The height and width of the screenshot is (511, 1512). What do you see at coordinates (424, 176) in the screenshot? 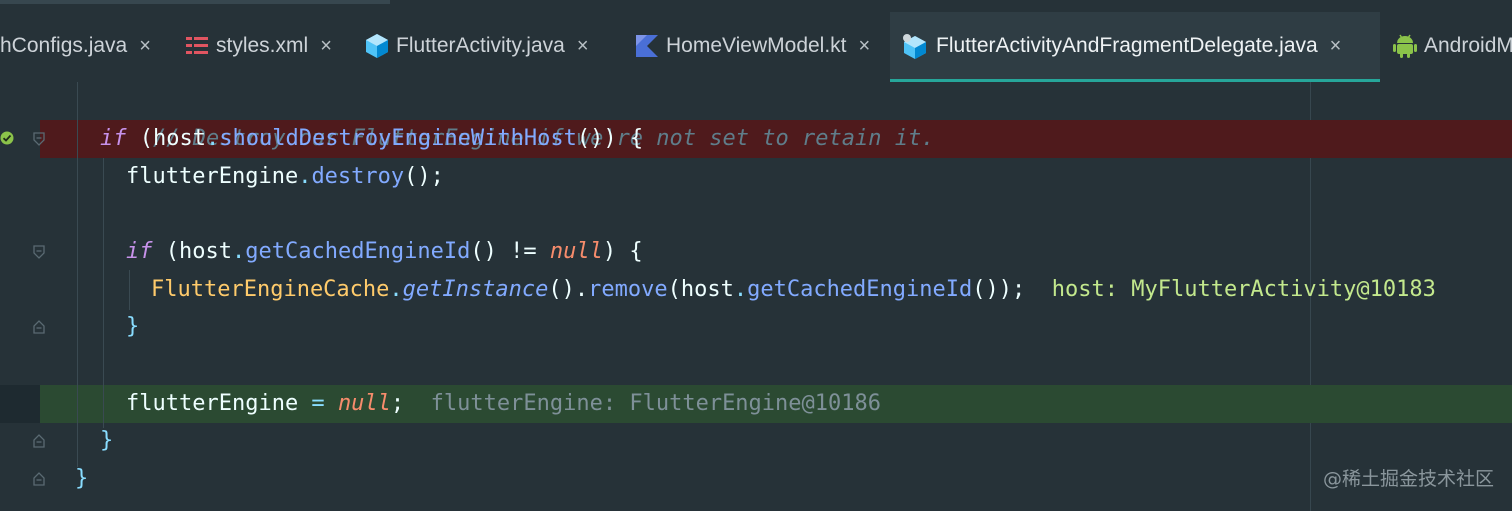
I see `code-token: ();` at bounding box center [424, 176].